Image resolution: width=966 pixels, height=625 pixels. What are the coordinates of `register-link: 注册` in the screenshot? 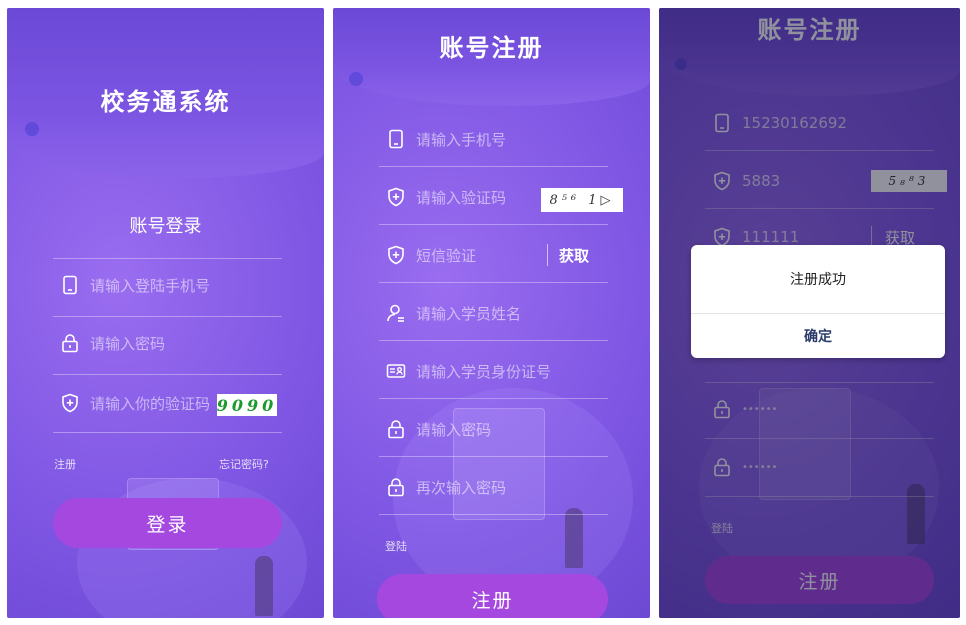 It's located at (65, 464).